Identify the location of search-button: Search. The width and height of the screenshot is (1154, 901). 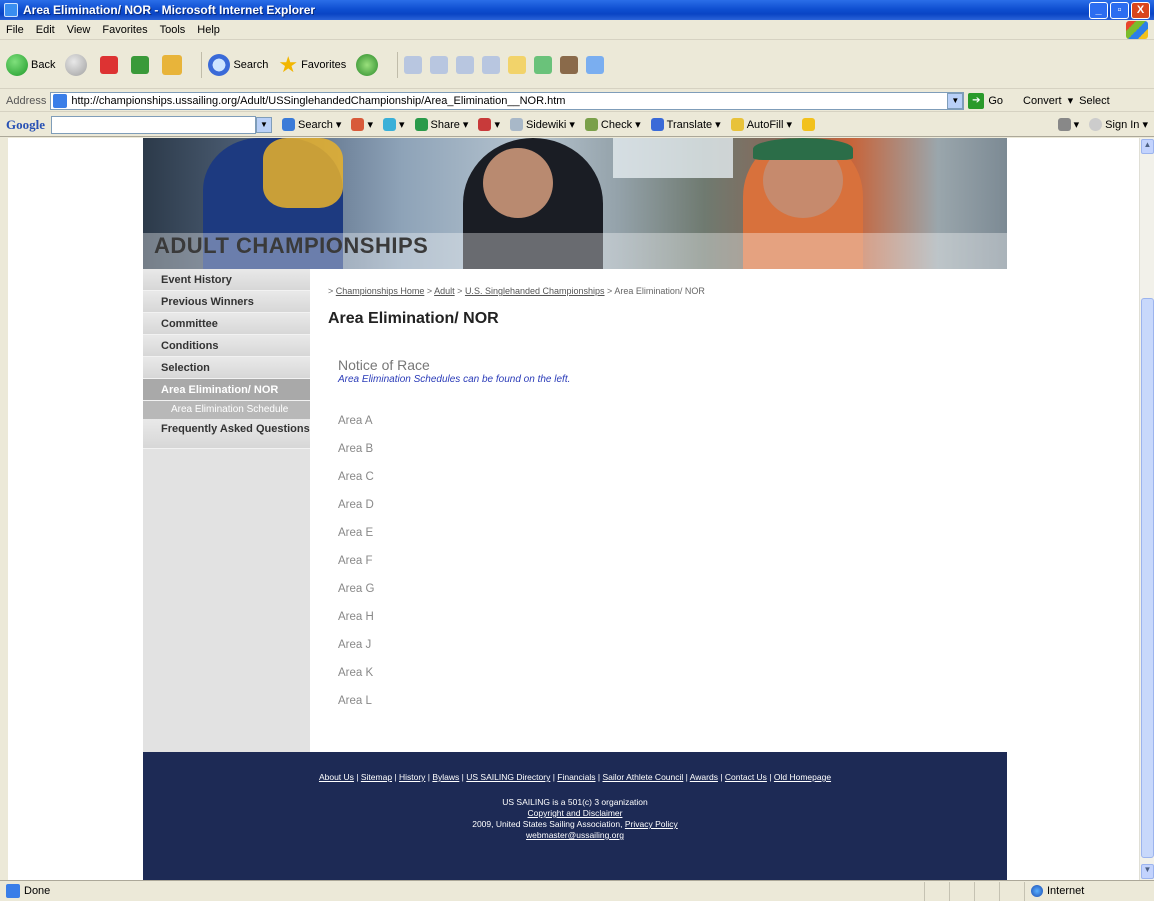
(238, 64).